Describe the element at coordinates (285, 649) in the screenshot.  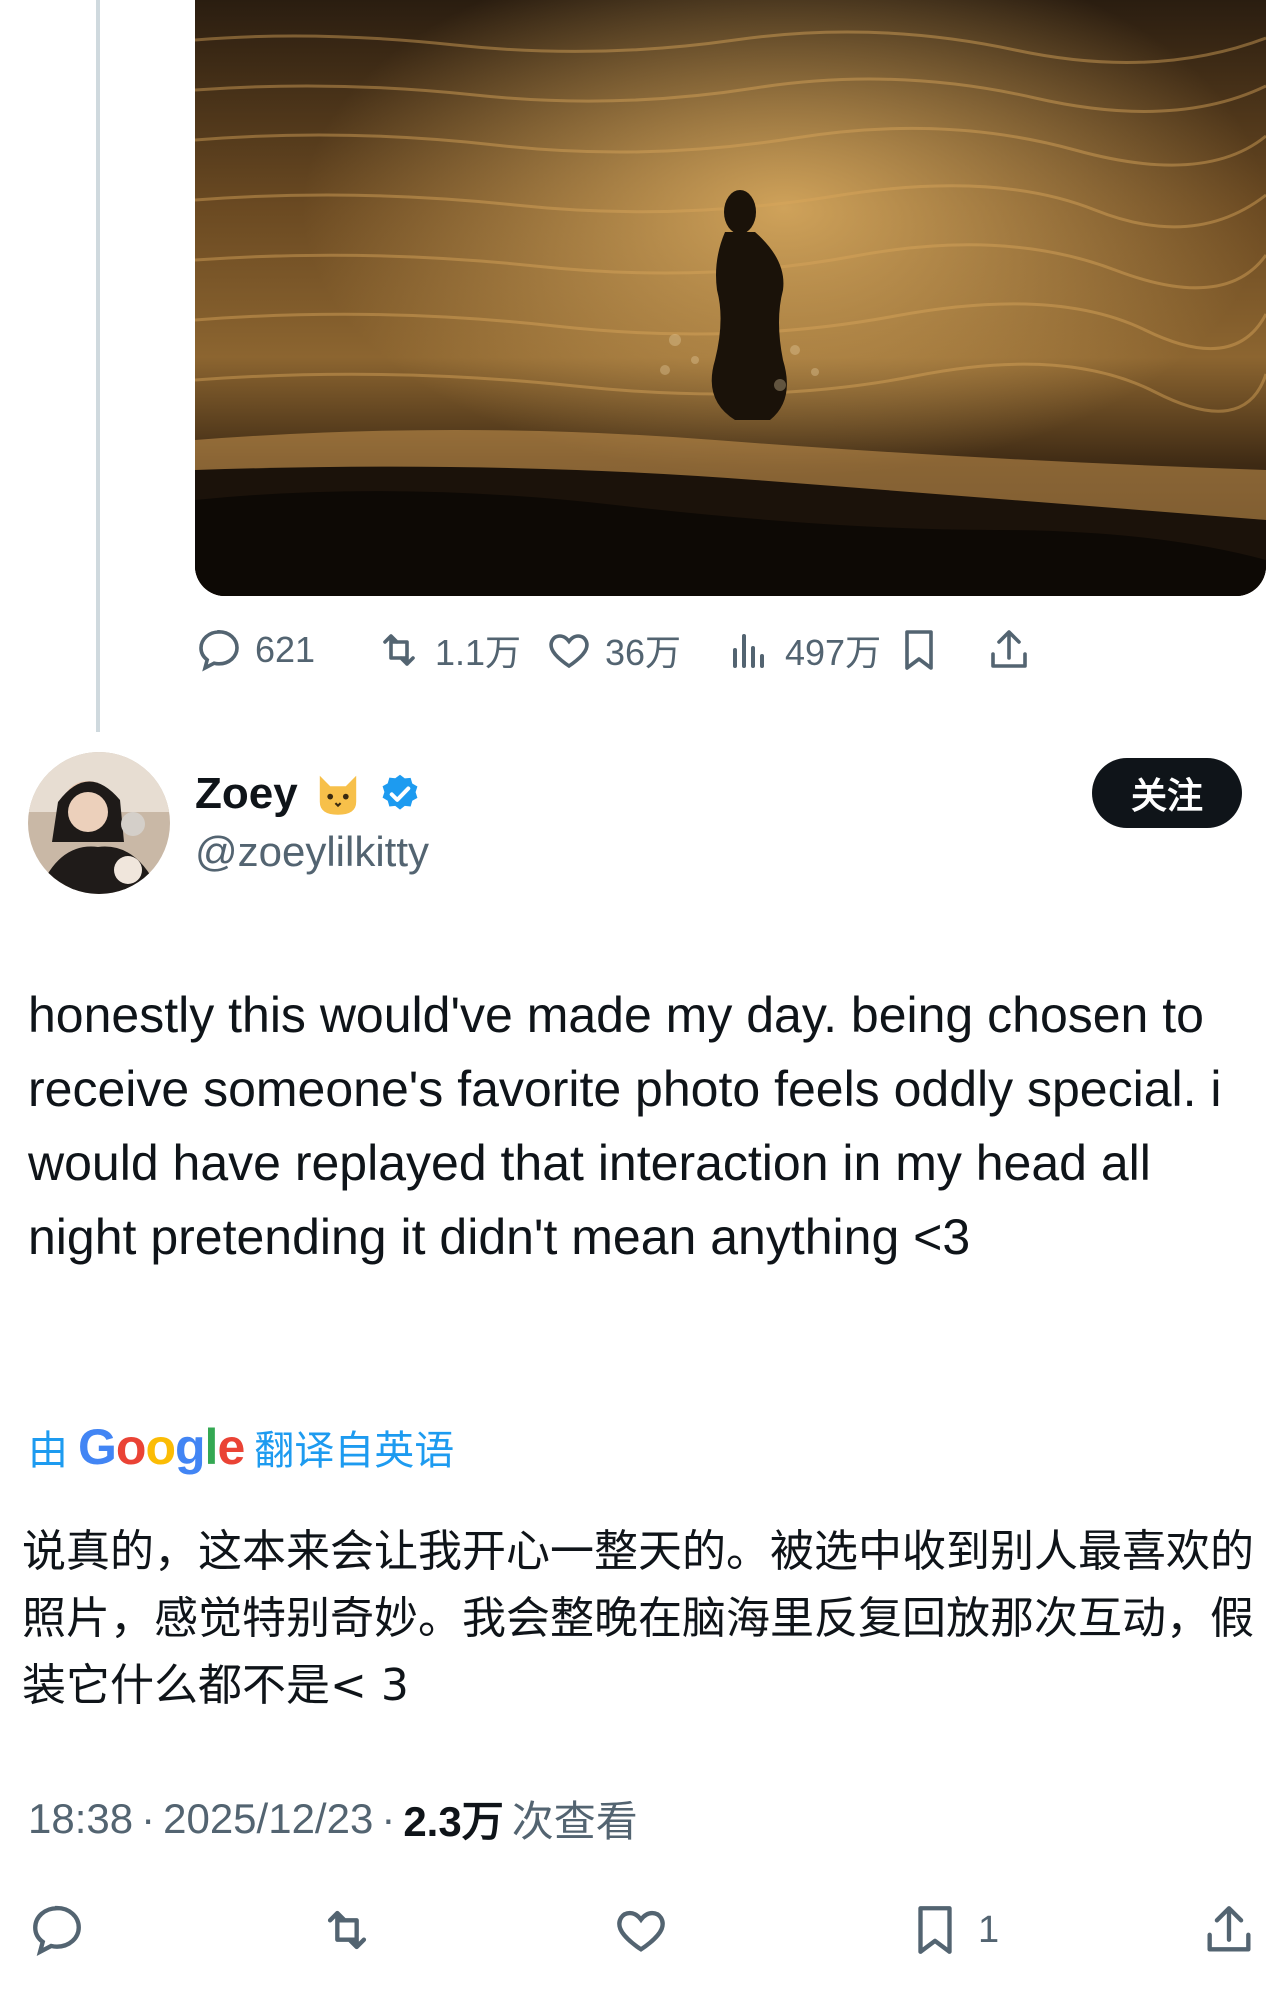
I see `reply-count: 621` at that location.